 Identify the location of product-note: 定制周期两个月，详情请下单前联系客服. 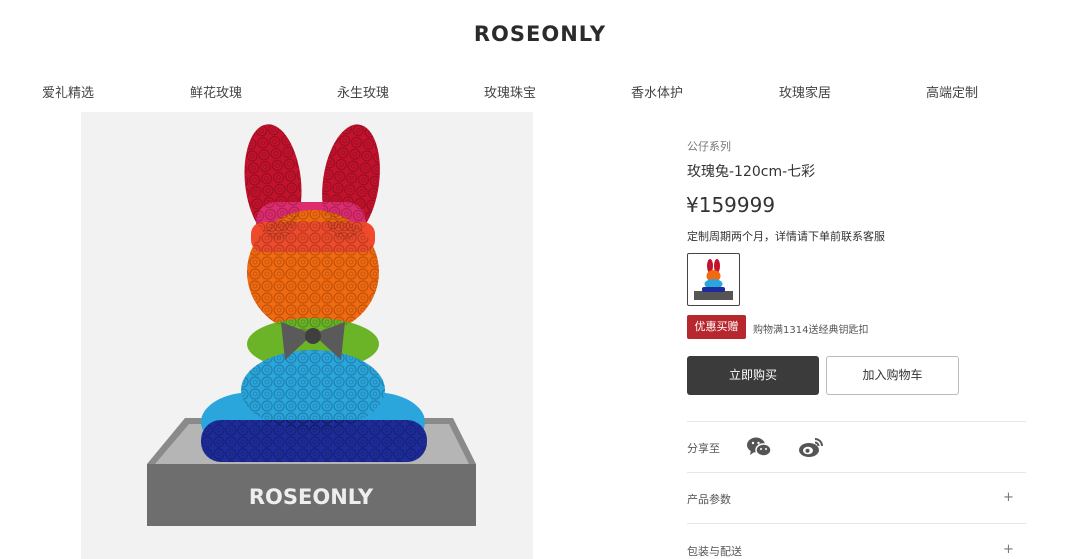
(786, 236).